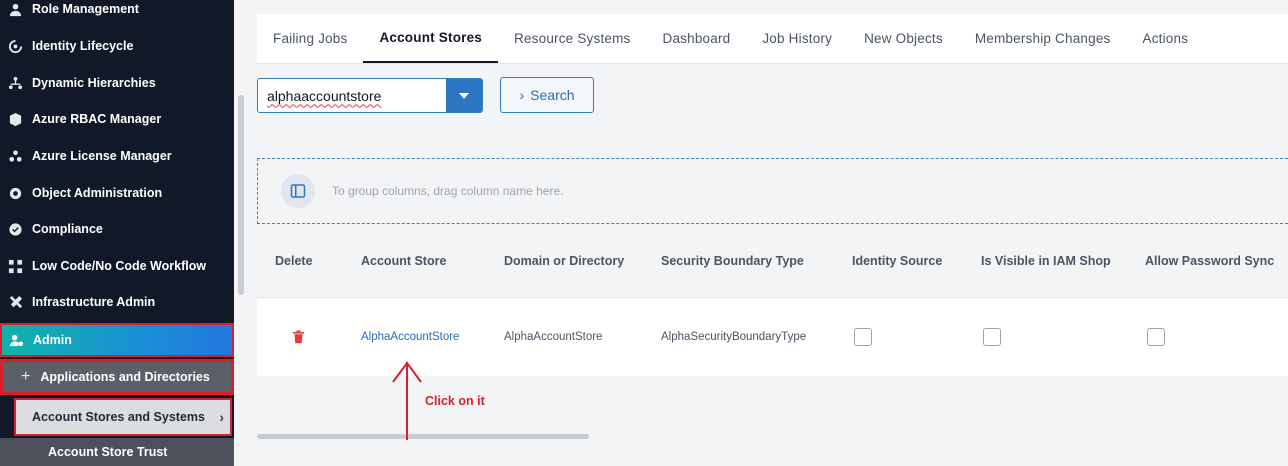  What do you see at coordinates (992, 337) in the screenshot?
I see `visible-in-iam-shop-checkbox` at bounding box center [992, 337].